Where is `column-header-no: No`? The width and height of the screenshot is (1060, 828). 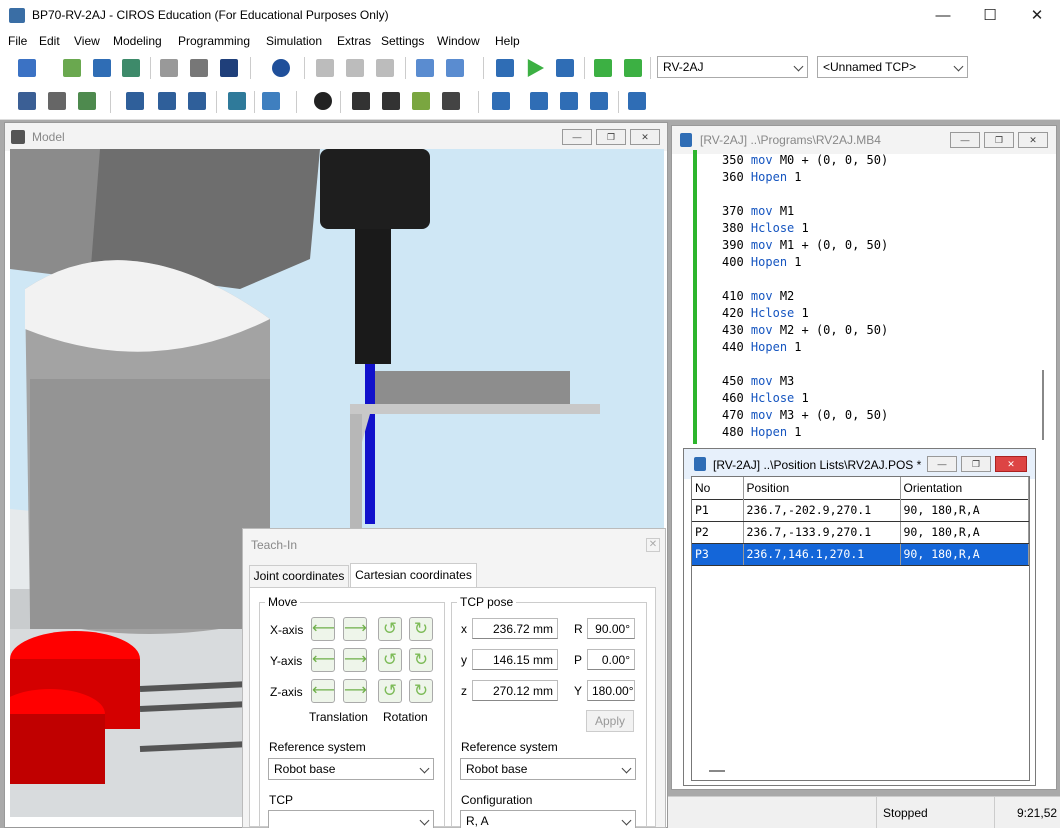
column-header-no: No is located at coordinates (718, 488).